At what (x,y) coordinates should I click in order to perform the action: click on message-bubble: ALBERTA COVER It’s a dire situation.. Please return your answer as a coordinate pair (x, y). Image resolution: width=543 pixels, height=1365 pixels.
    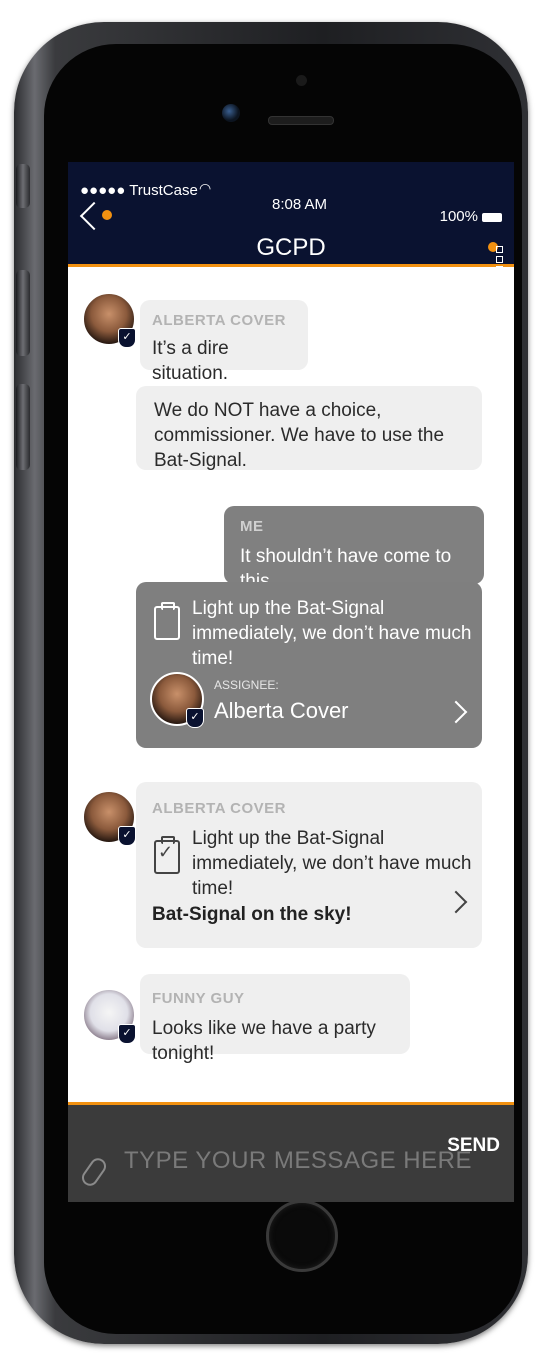
    Looking at the image, I should click on (224, 342).